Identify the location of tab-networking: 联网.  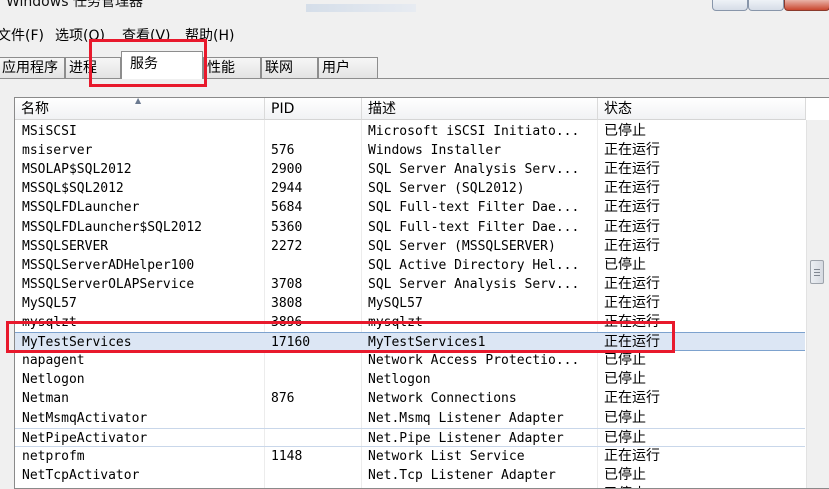
(289, 67).